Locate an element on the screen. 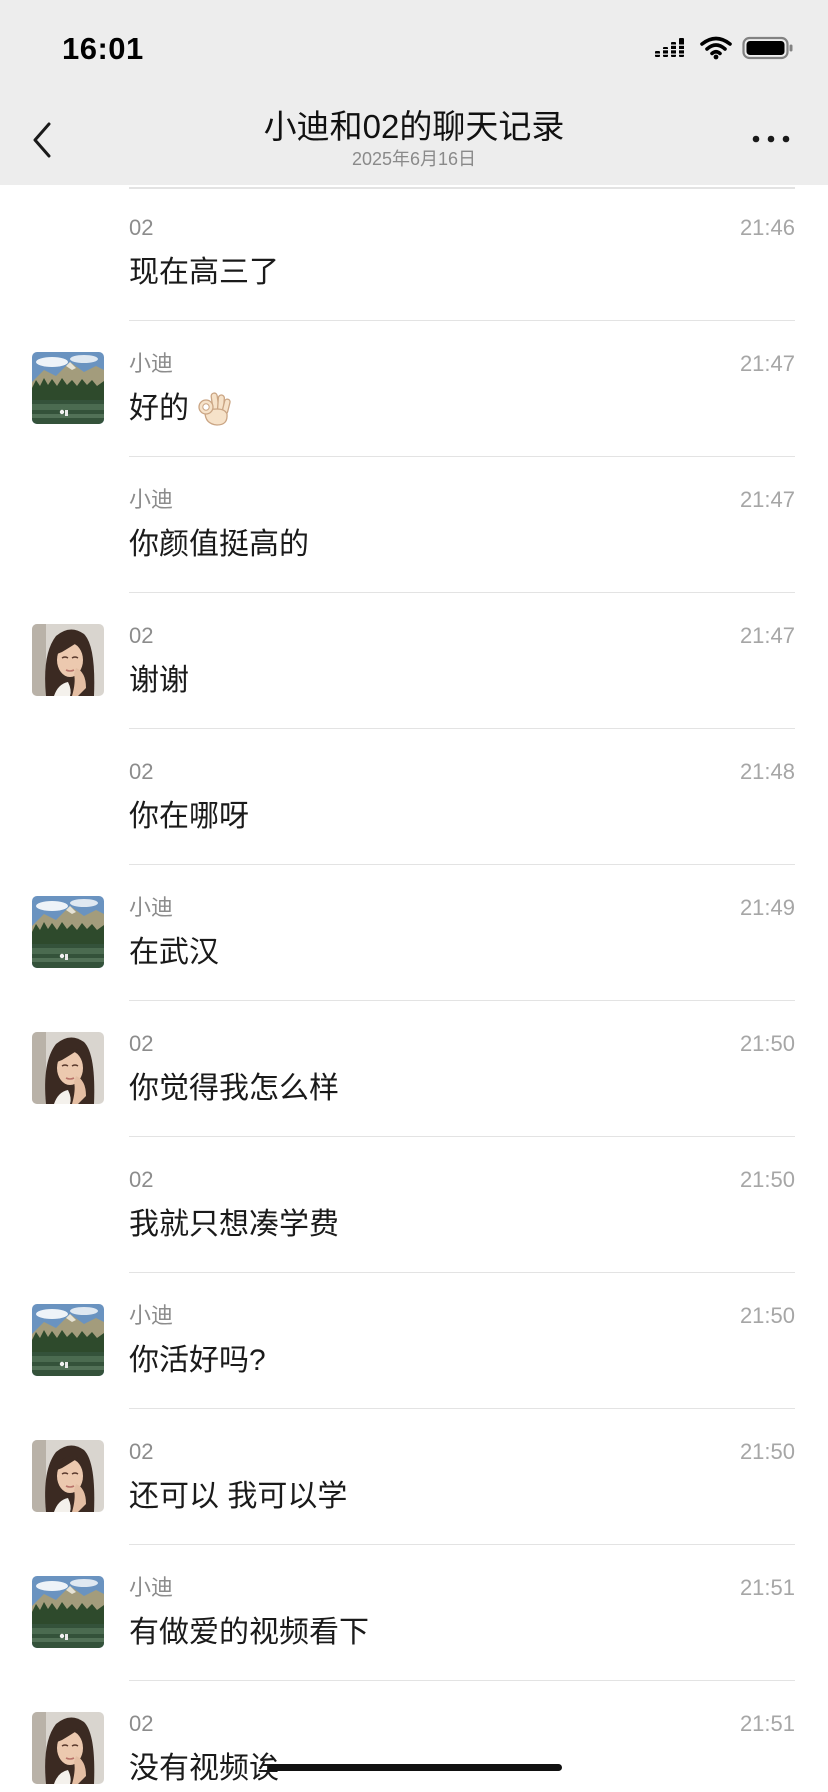  message-row: 02 21:50 还可以 我可以学 is located at coordinates (414, 1477).